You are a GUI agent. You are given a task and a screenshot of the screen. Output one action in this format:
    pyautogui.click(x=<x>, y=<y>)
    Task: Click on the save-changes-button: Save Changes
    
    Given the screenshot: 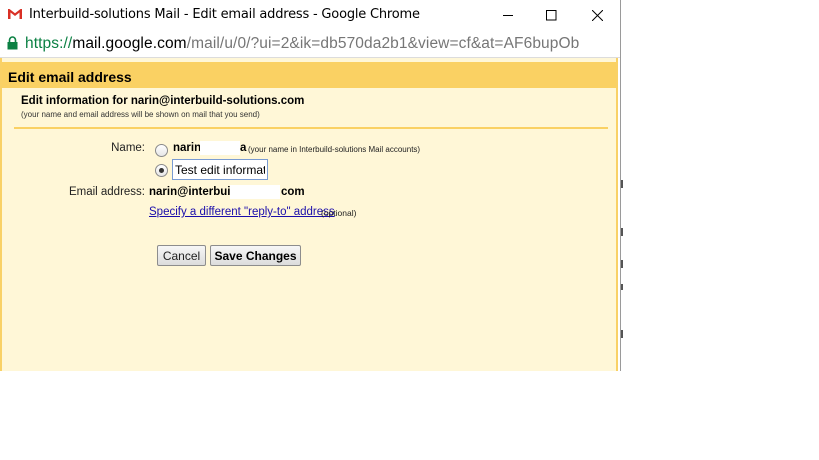 What is the action you would take?
    pyautogui.click(x=255, y=255)
    